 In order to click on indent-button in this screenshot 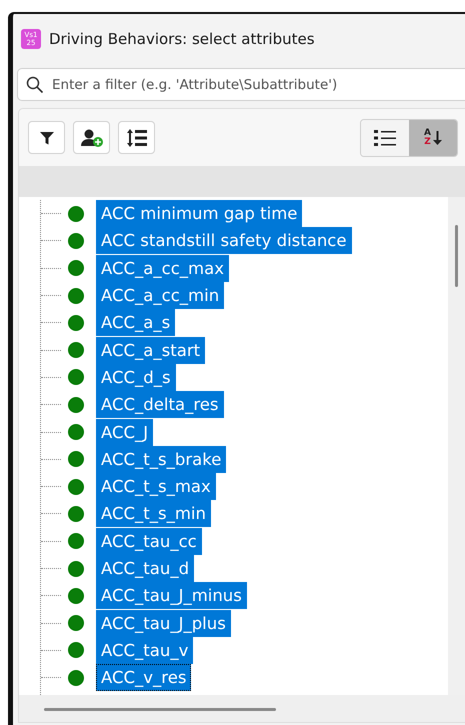, I will do `click(136, 137)`.